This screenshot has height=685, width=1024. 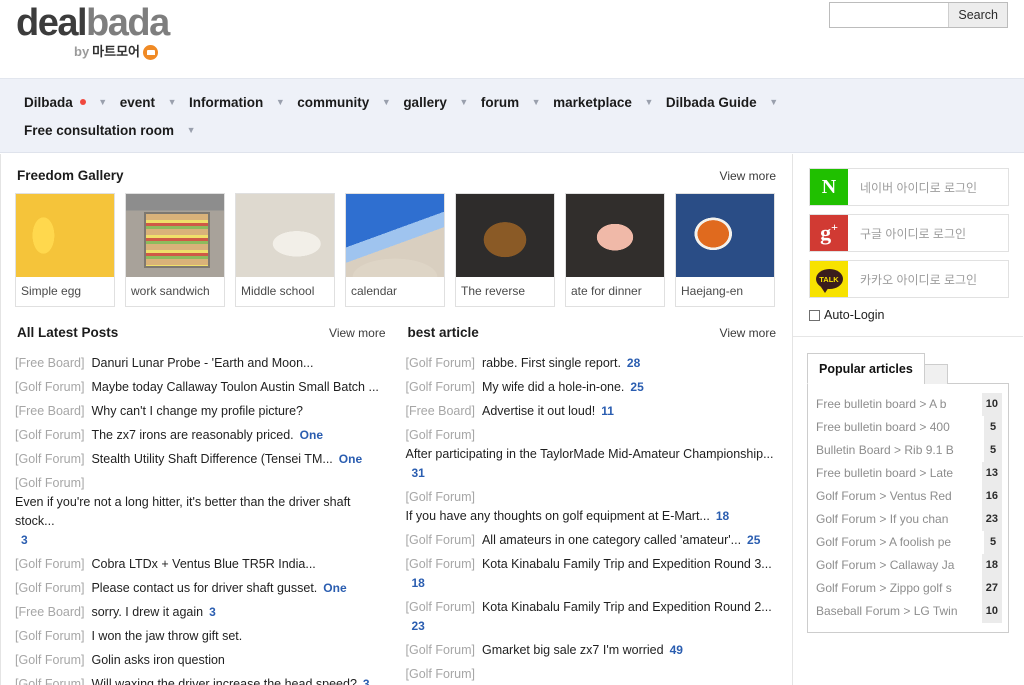 I want to click on auto-login-row: Auto-Login, so click(x=909, y=315).